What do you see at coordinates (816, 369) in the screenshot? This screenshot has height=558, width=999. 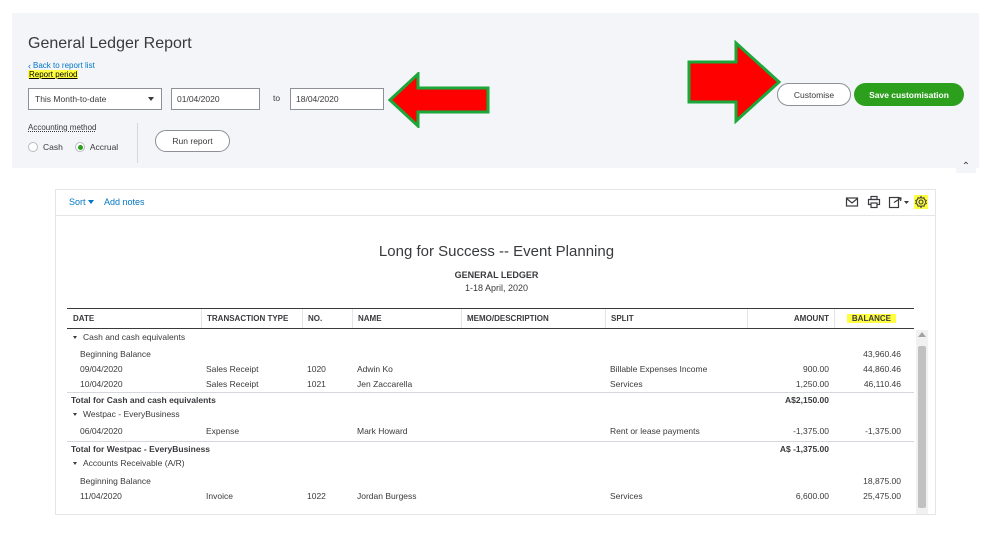 I see `cell-amount: 900.00` at bounding box center [816, 369].